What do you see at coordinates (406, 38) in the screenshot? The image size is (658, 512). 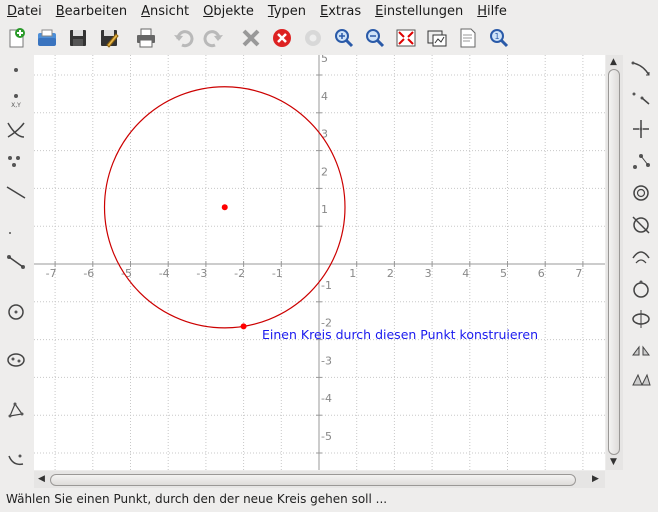 I see `fit-to-screen-icon` at bounding box center [406, 38].